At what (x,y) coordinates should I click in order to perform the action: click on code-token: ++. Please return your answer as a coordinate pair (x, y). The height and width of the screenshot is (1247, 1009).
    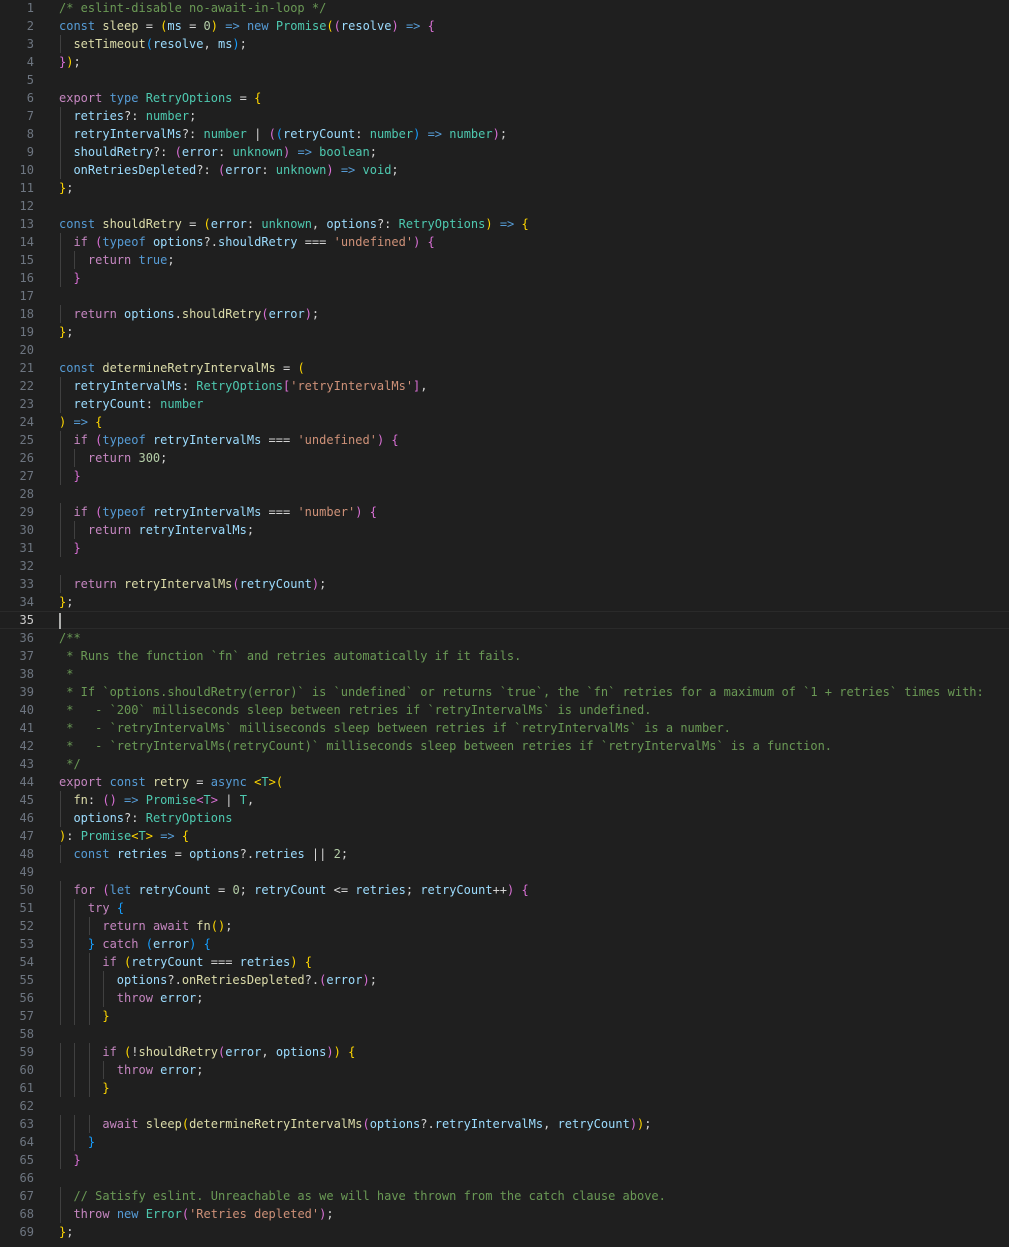
    Looking at the image, I should click on (500, 890).